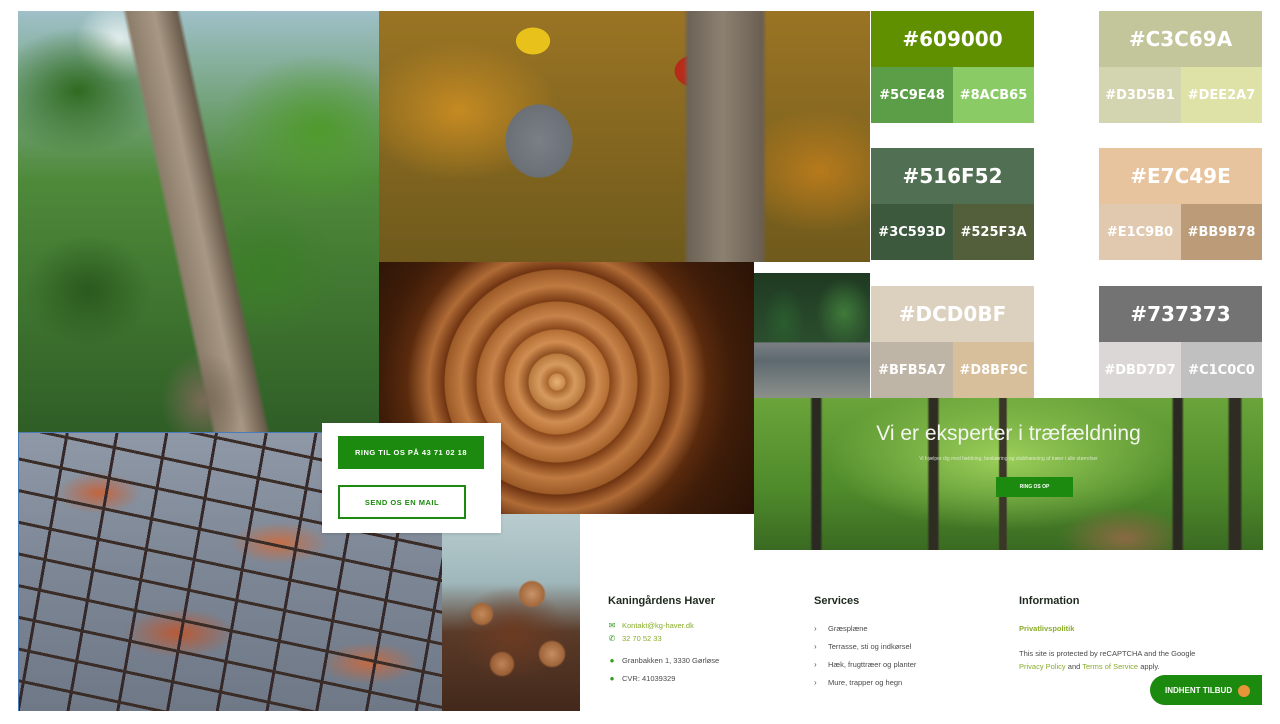 The height and width of the screenshot is (724, 1280). I want to click on google-privacy-link: Privacy Policy, so click(1042, 666).